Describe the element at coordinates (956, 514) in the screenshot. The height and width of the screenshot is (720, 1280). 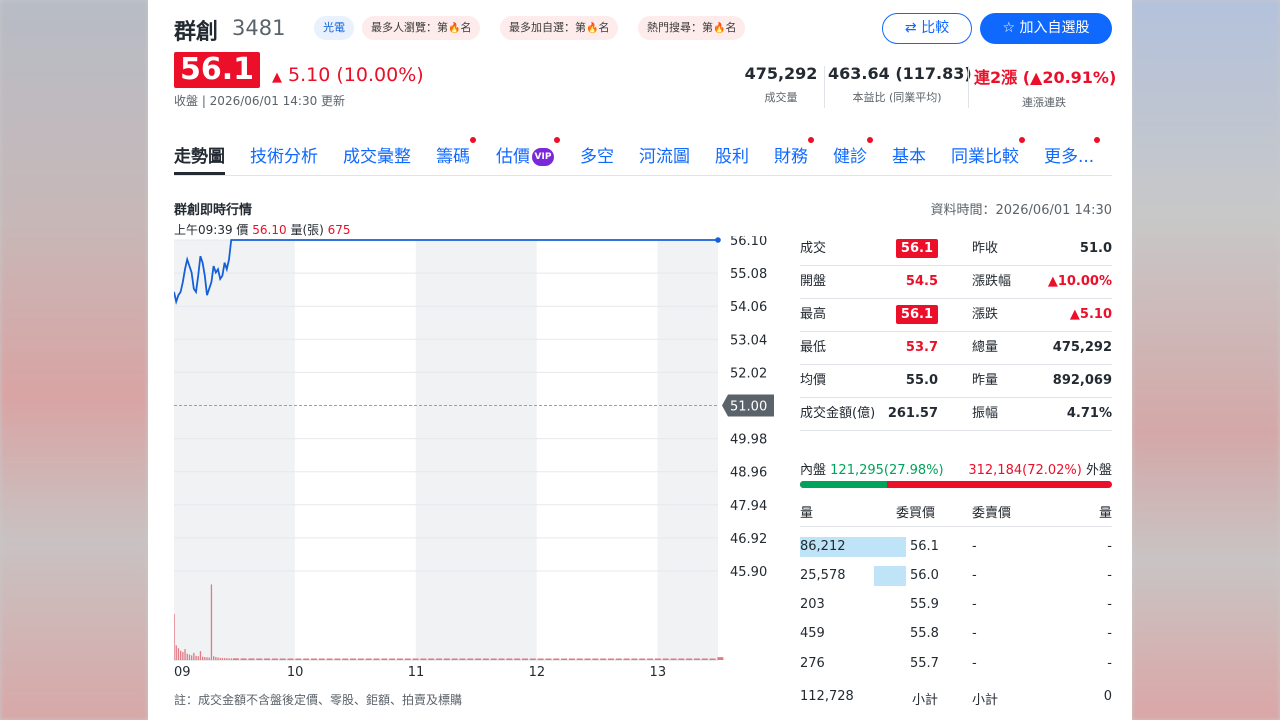
I see `order-book-header: 量 委買價 委賣價 量` at that location.